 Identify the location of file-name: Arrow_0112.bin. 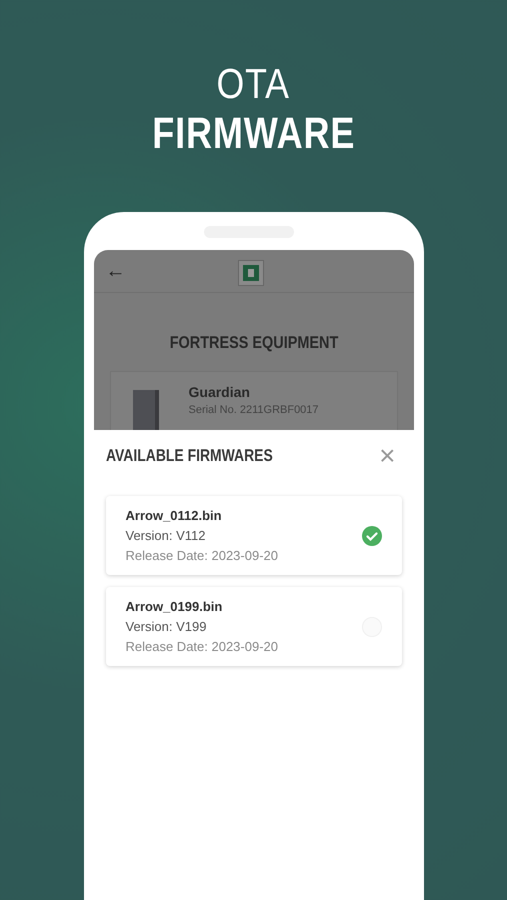
(174, 515).